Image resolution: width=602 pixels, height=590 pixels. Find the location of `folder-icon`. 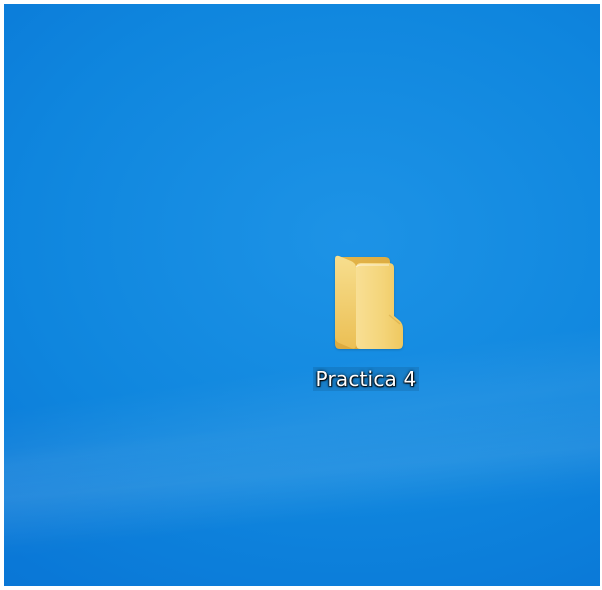

folder-icon is located at coordinates (369, 302).